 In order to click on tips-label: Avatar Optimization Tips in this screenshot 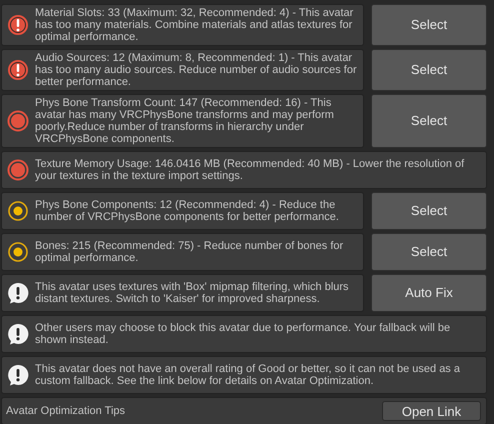, I will do `click(66, 411)`.